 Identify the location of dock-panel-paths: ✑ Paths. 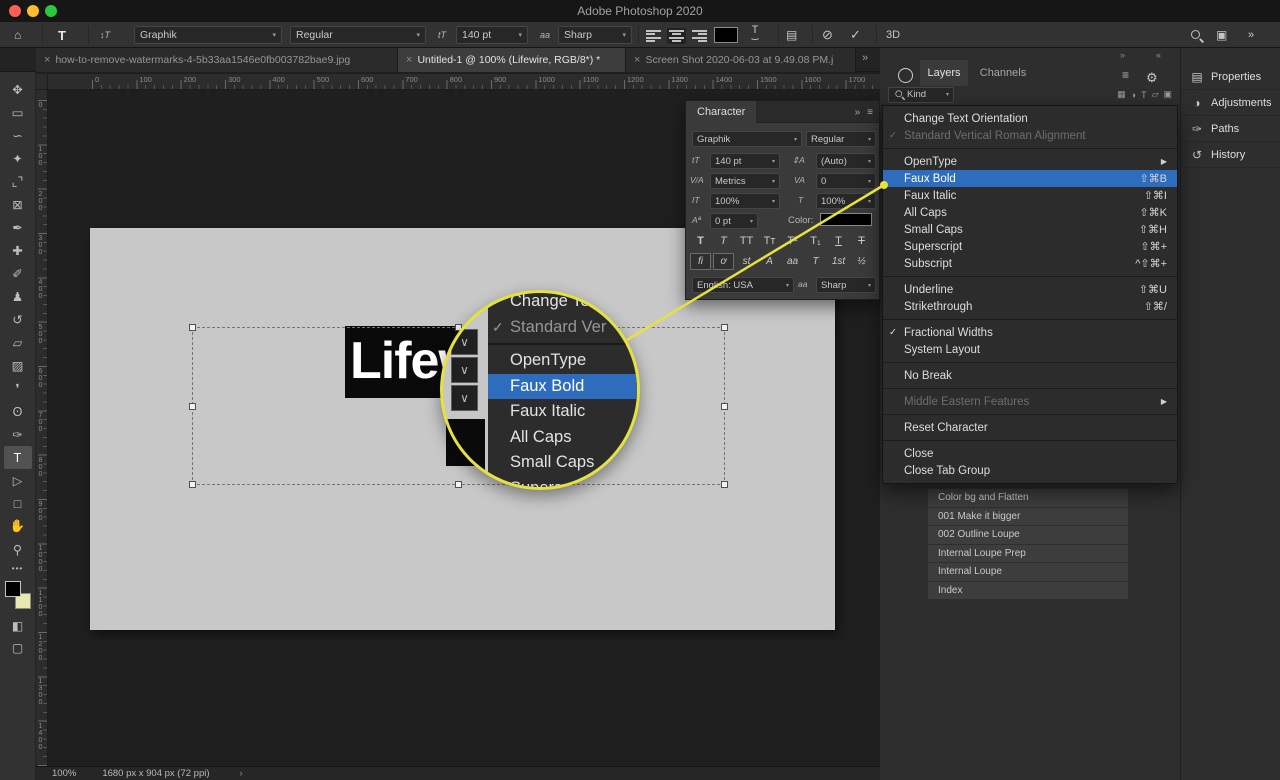
(1230, 129).